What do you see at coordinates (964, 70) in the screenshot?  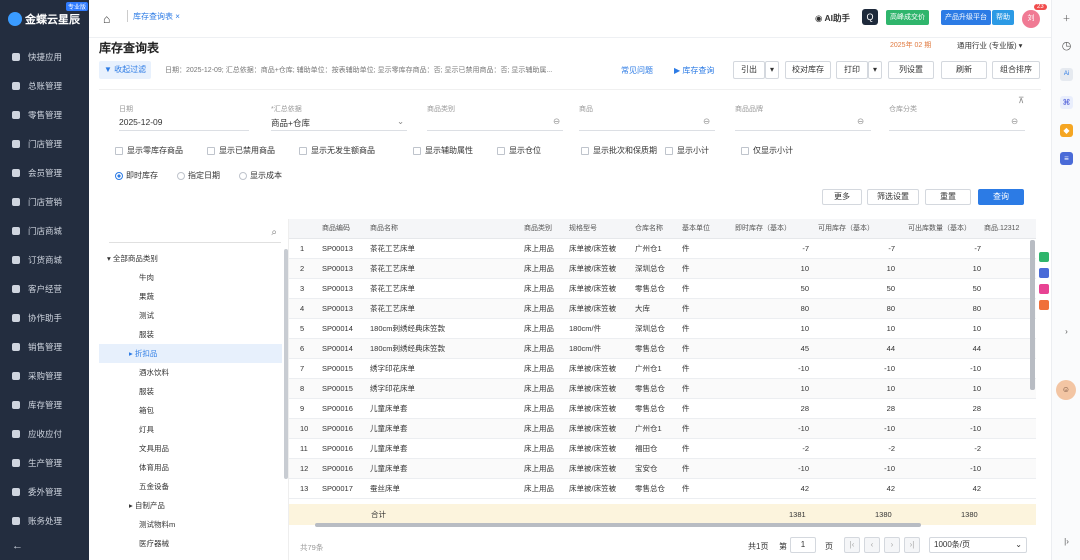 I see `refresh-button: 刷新` at bounding box center [964, 70].